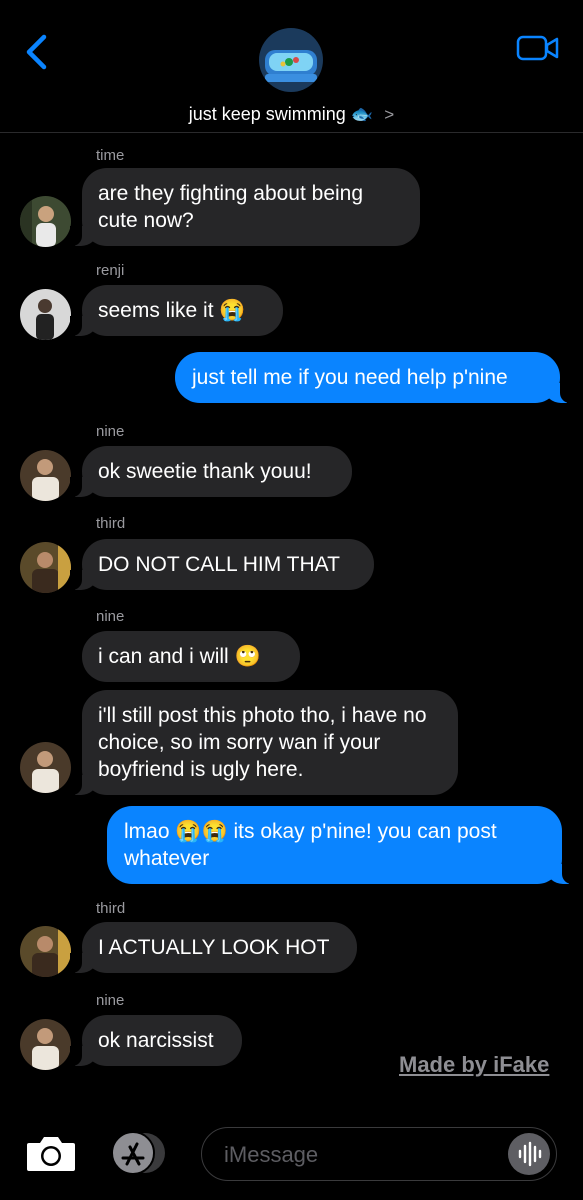 Image resolution: width=583 pixels, height=1200 pixels. I want to click on video-camera-icon, so click(538, 48).